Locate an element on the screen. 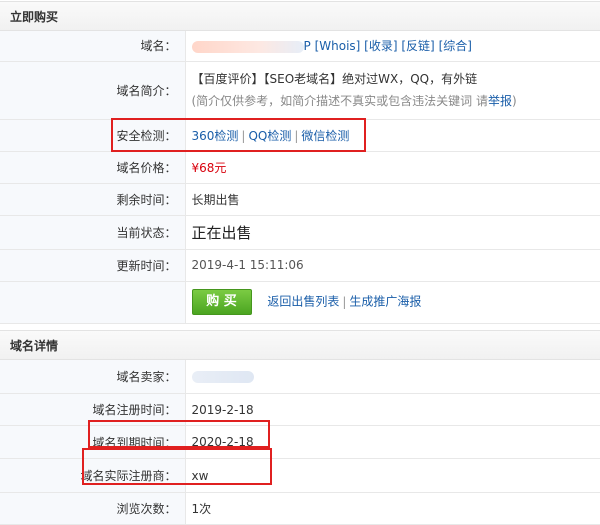 The image size is (600, 525). updated-row: 更新时间： 2019-4-1 15:11:06 is located at coordinates (300, 265).